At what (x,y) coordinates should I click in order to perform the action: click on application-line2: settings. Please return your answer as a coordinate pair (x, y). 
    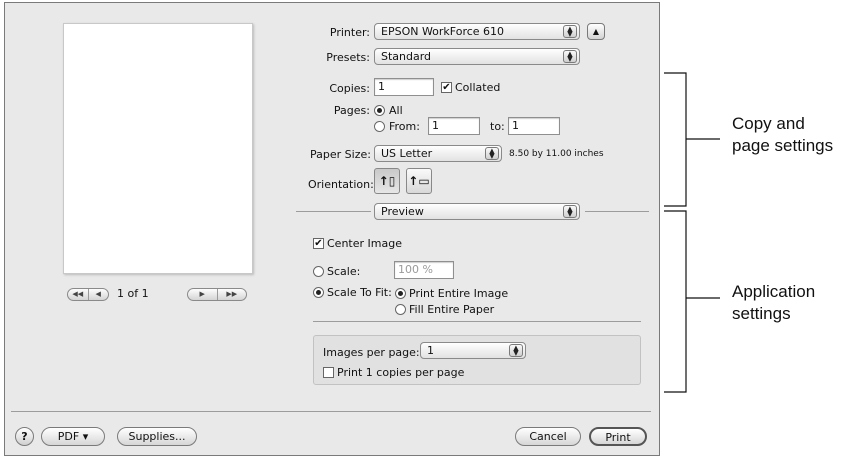
    Looking at the image, I should click on (761, 313).